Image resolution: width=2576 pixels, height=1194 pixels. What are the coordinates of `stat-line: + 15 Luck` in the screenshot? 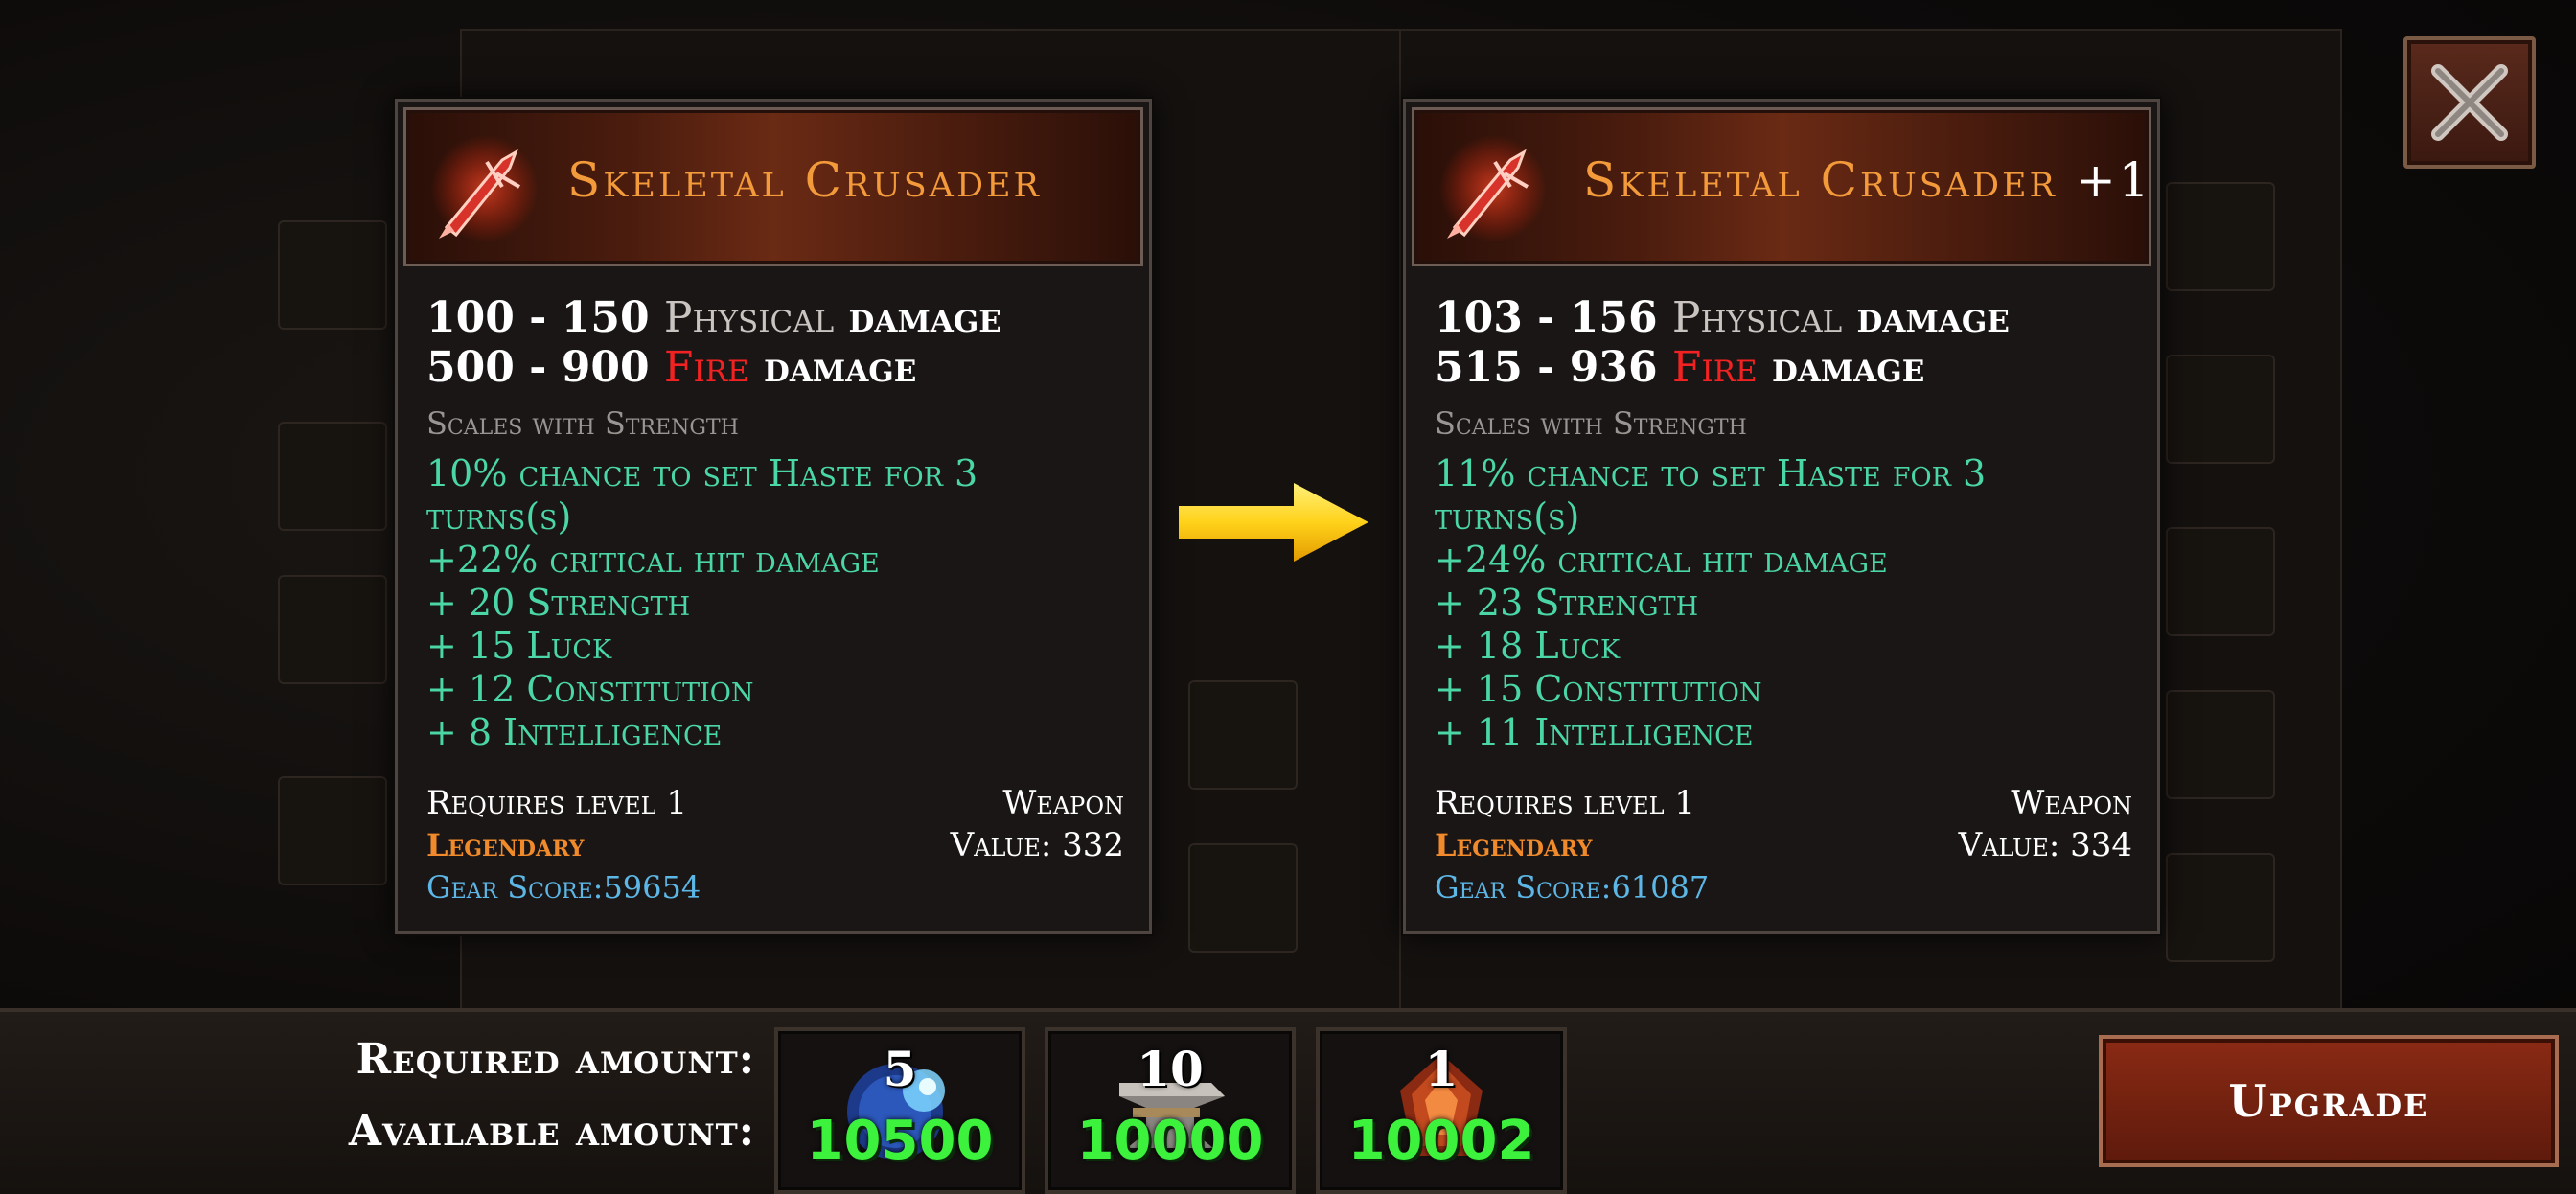 It's located at (519, 646).